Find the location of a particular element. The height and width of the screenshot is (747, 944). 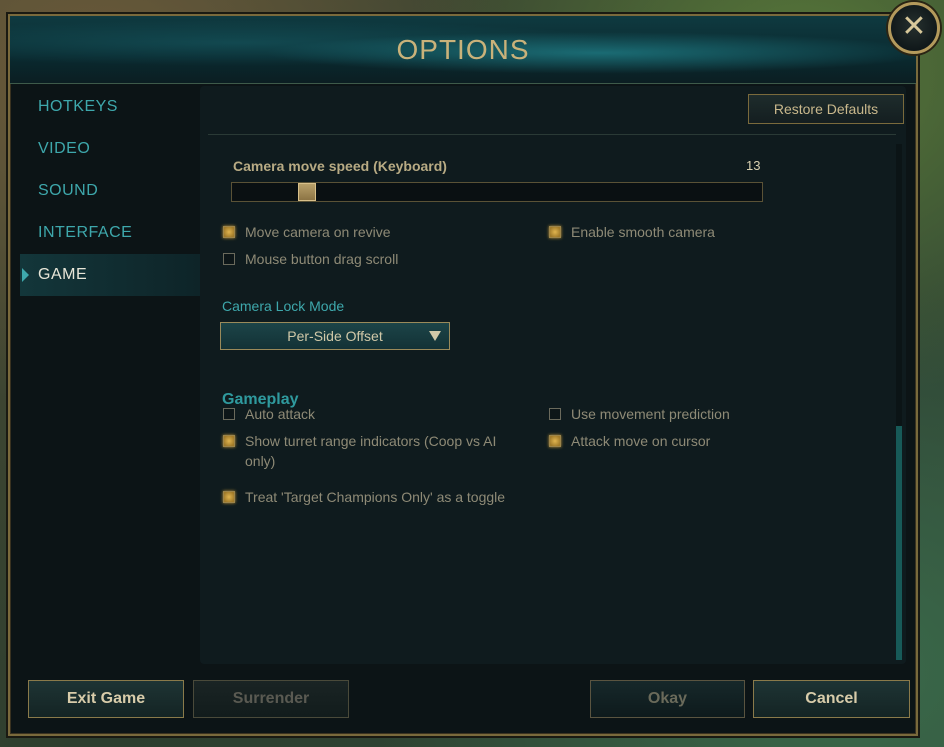

cancel-button: Cancel is located at coordinates (831, 699).